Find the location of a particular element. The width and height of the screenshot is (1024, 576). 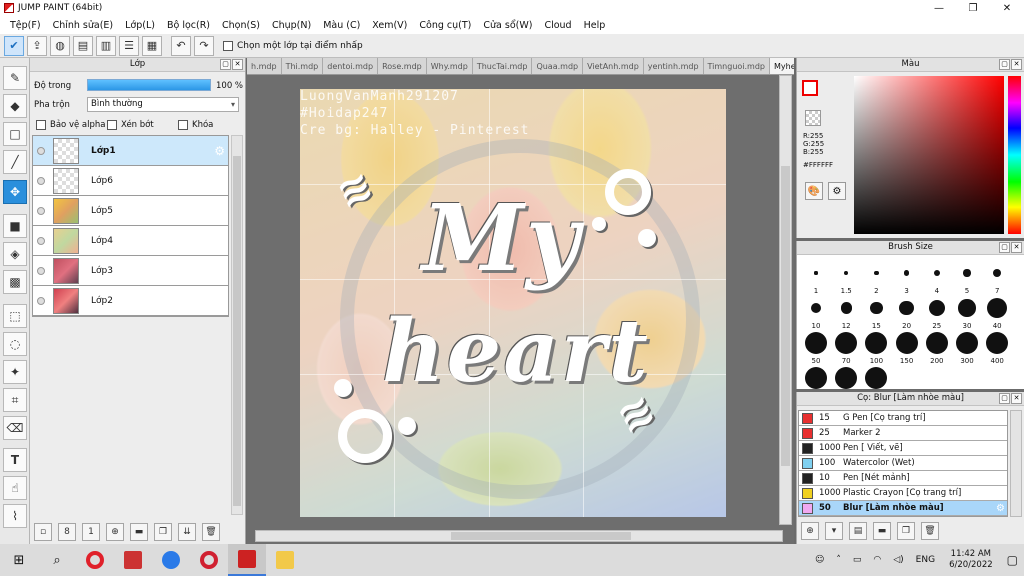

brush-size-preset: 10 is located at coordinates (816, 312).